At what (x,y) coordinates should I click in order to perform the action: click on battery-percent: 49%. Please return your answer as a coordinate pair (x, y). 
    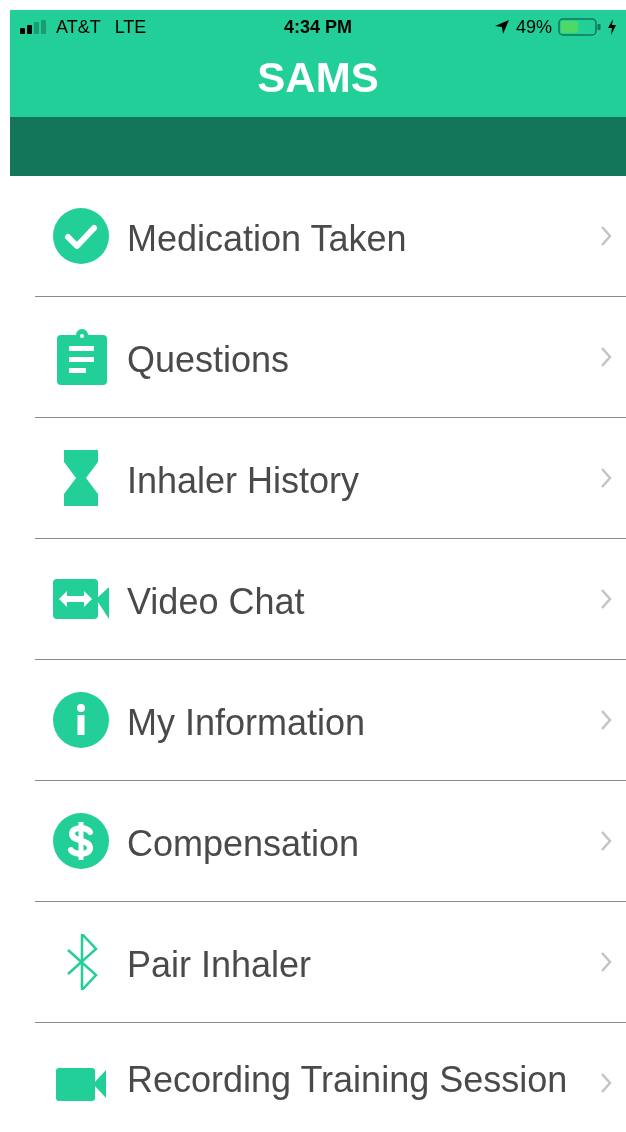
    Looking at the image, I should click on (533, 27).